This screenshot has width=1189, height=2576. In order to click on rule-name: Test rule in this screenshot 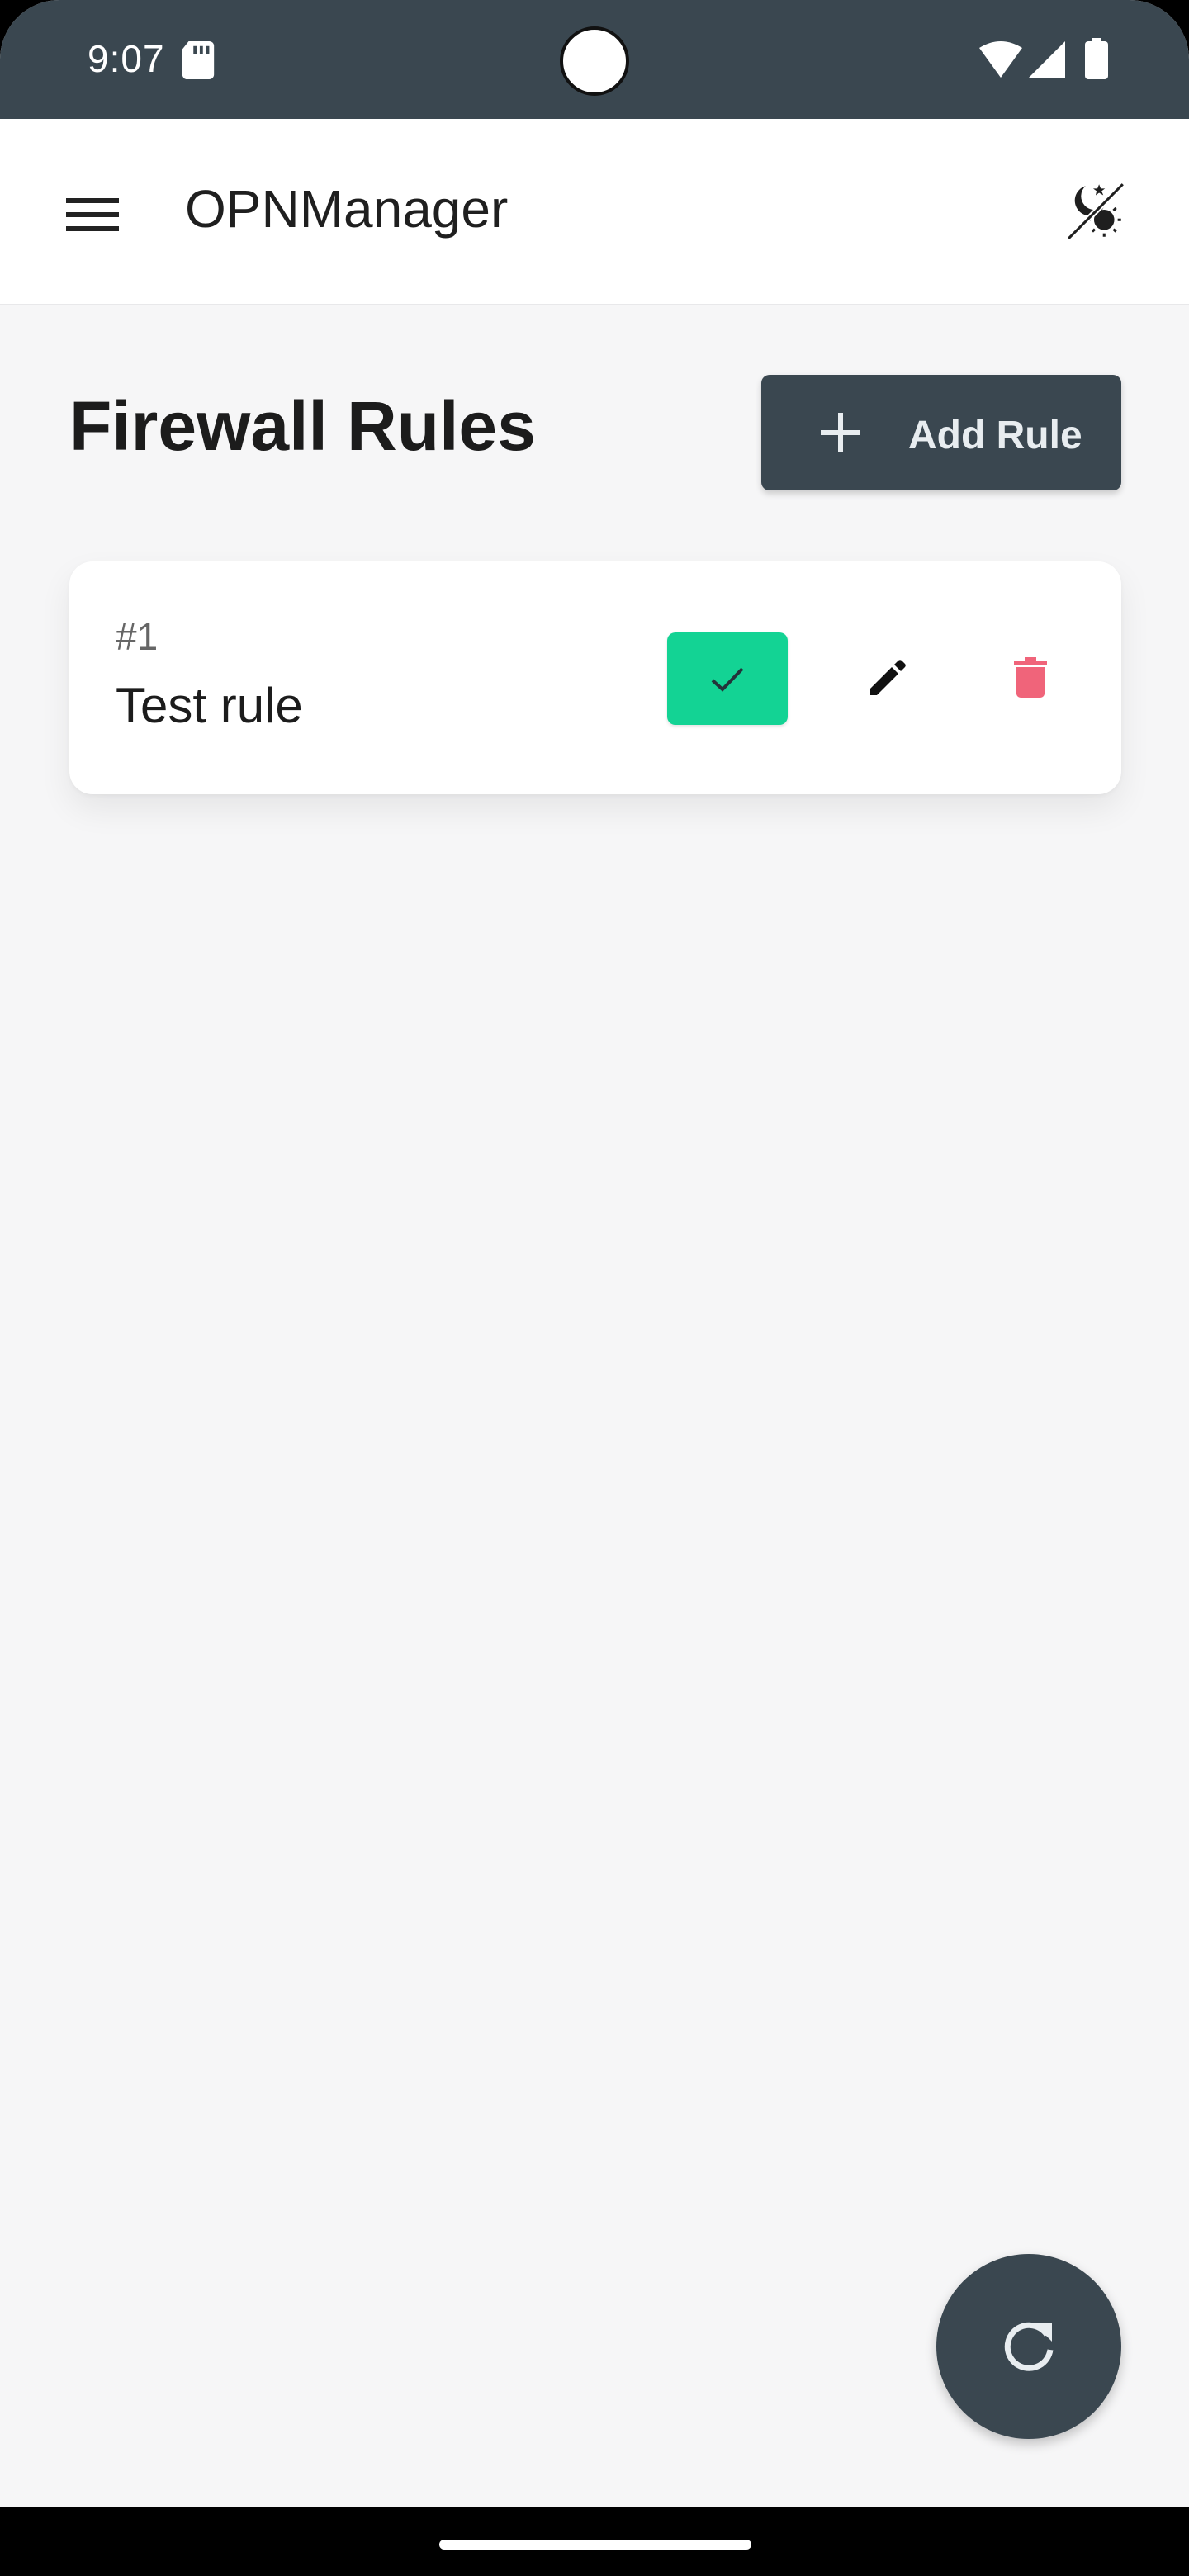, I will do `click(209, 705)`.